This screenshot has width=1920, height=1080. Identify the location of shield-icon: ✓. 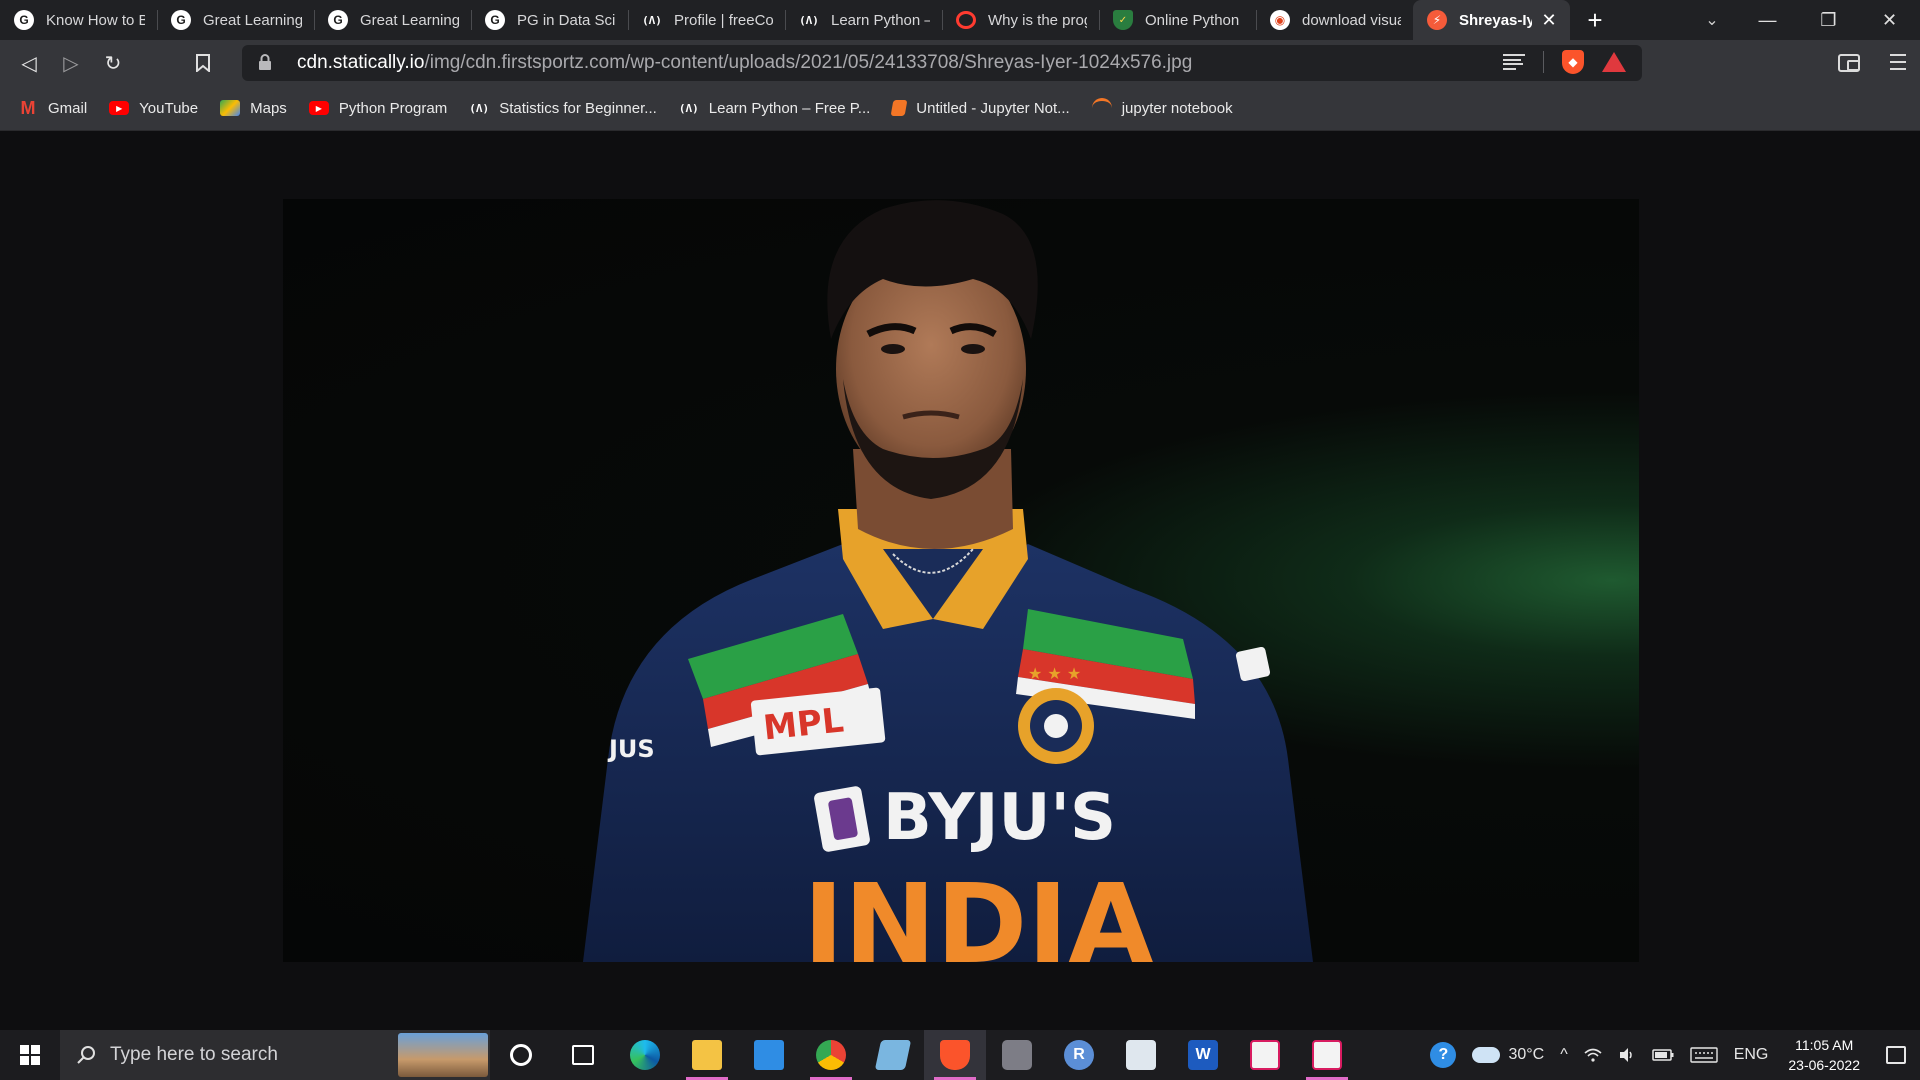
(1123, 20).